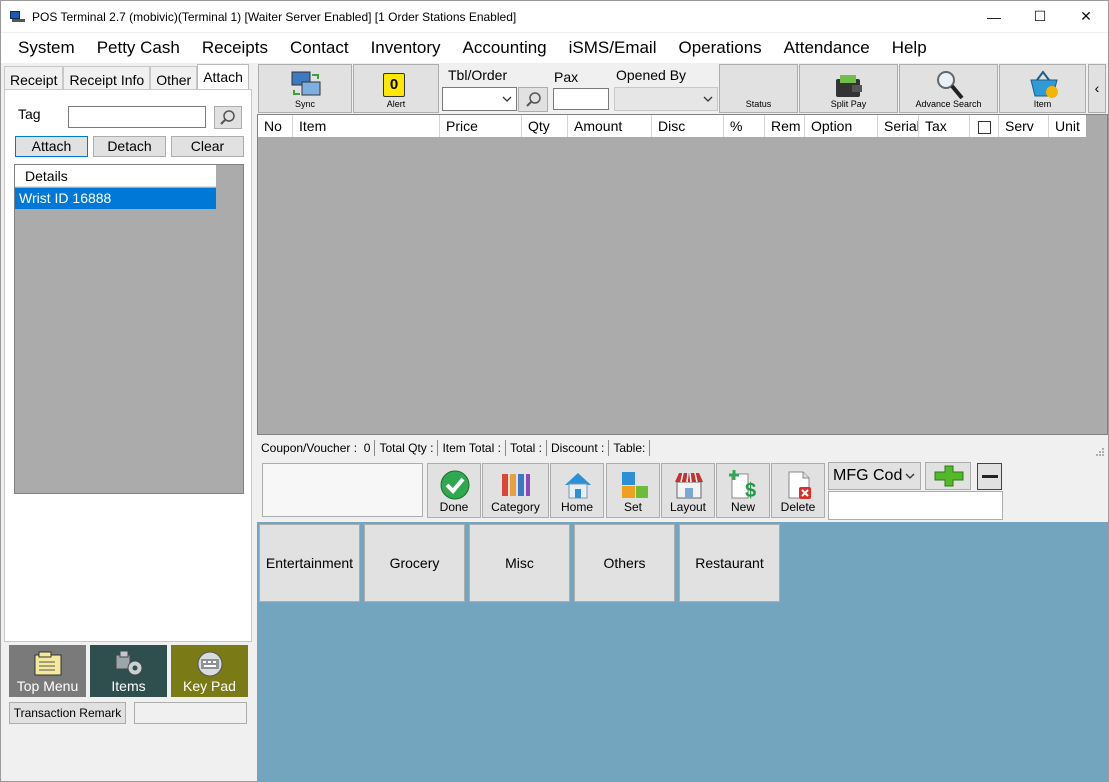  What do you see at coordinates (720, 48) in the screenshot?
I see `menu-operations: Operations` at bounding box center [720, 48].